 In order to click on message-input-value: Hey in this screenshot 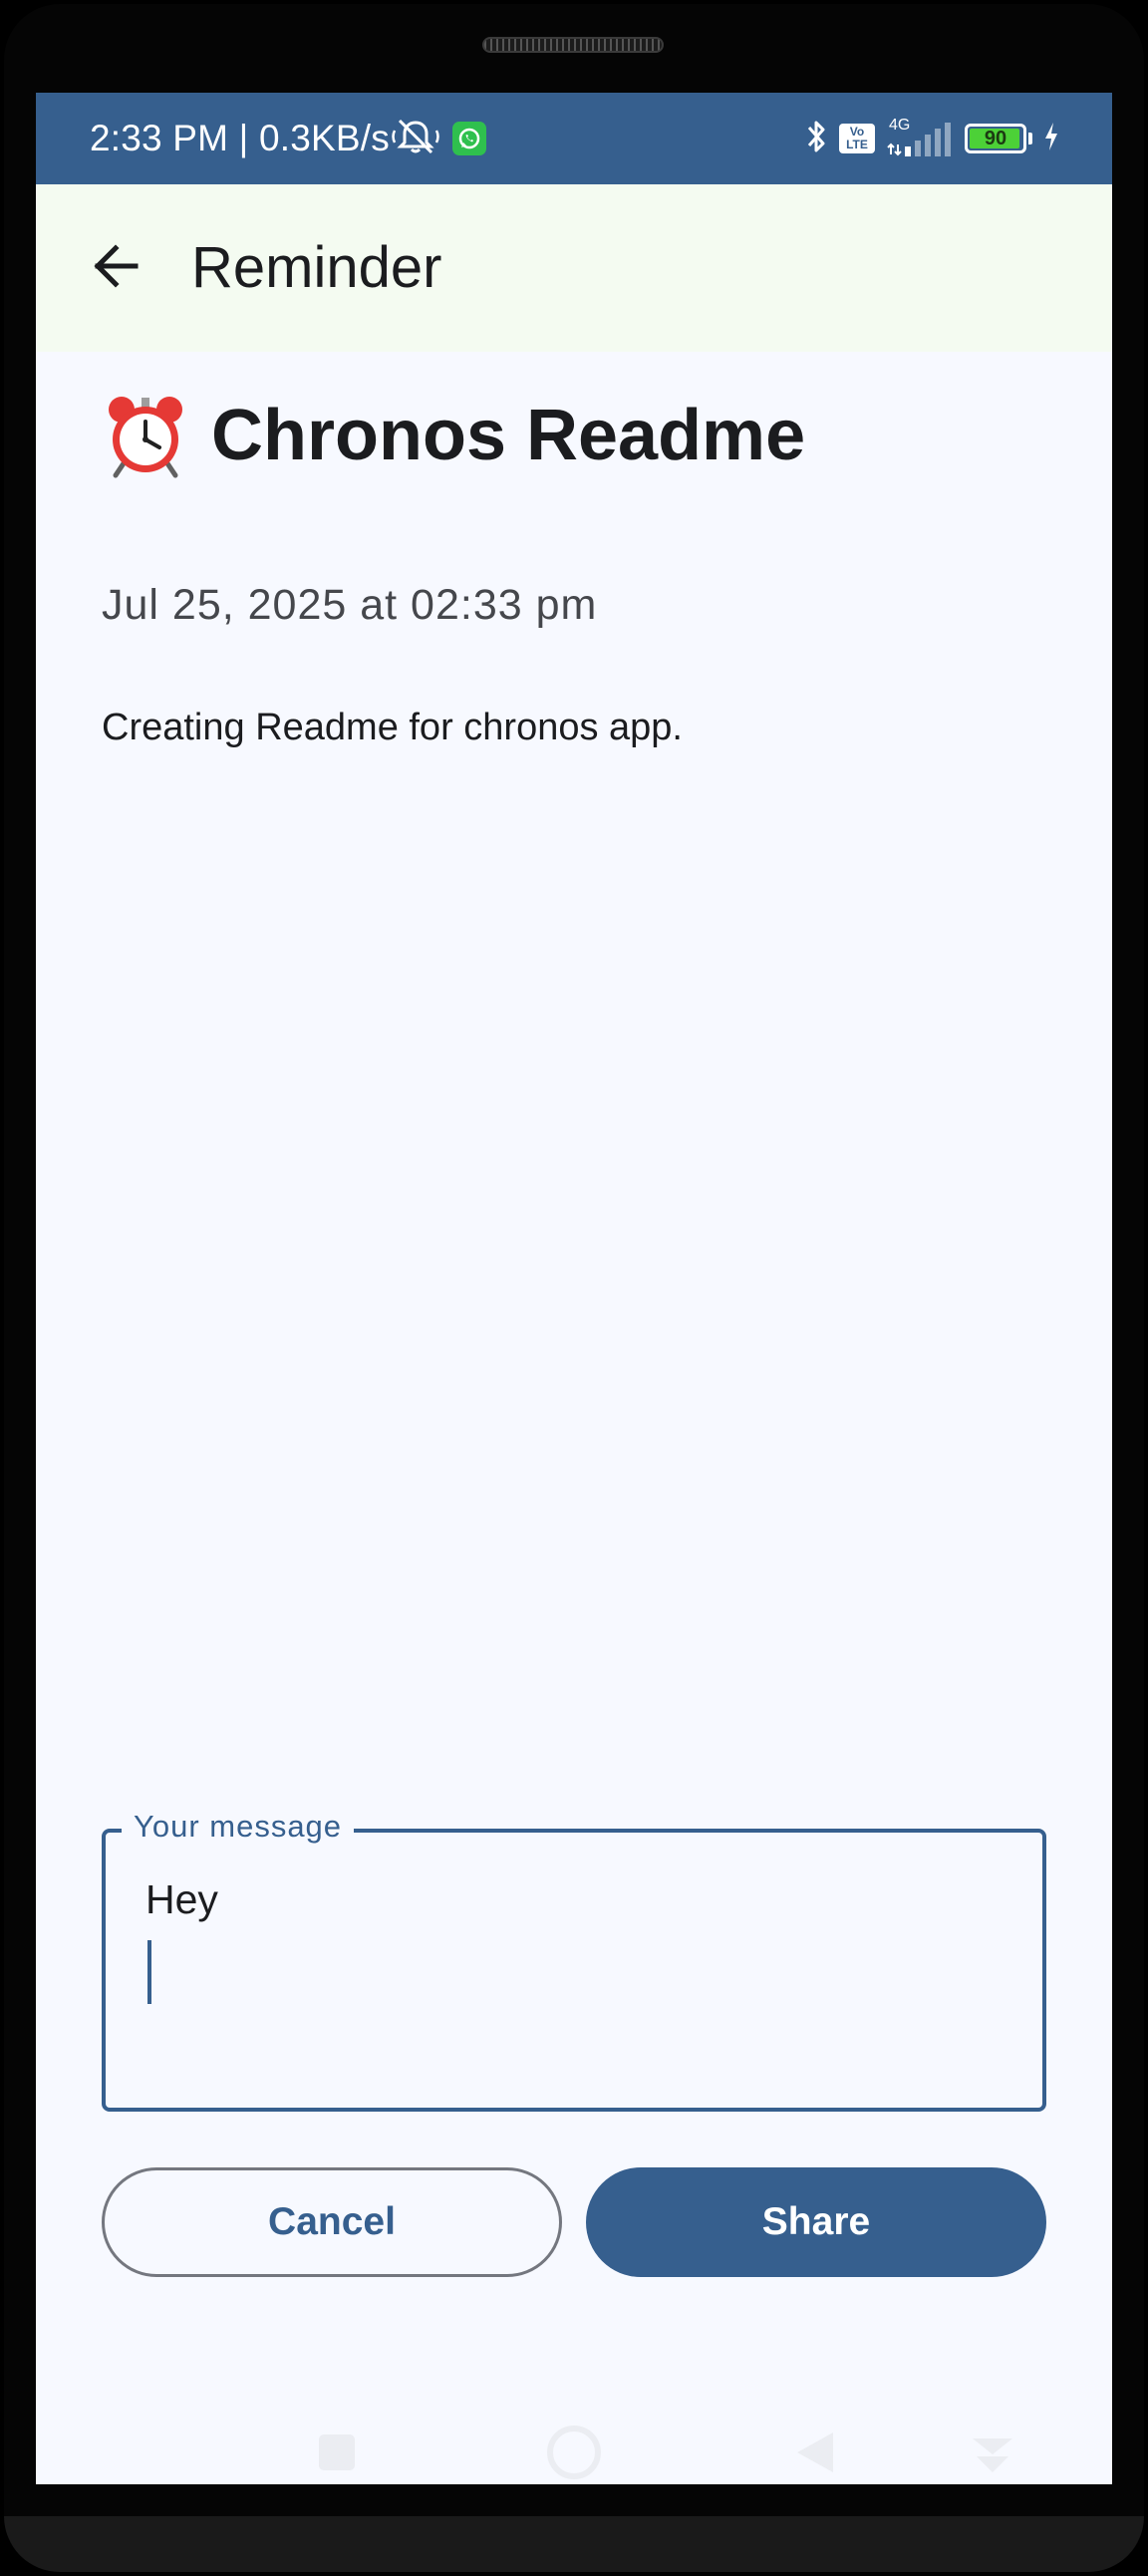, I will do `click(181, 1899)`.